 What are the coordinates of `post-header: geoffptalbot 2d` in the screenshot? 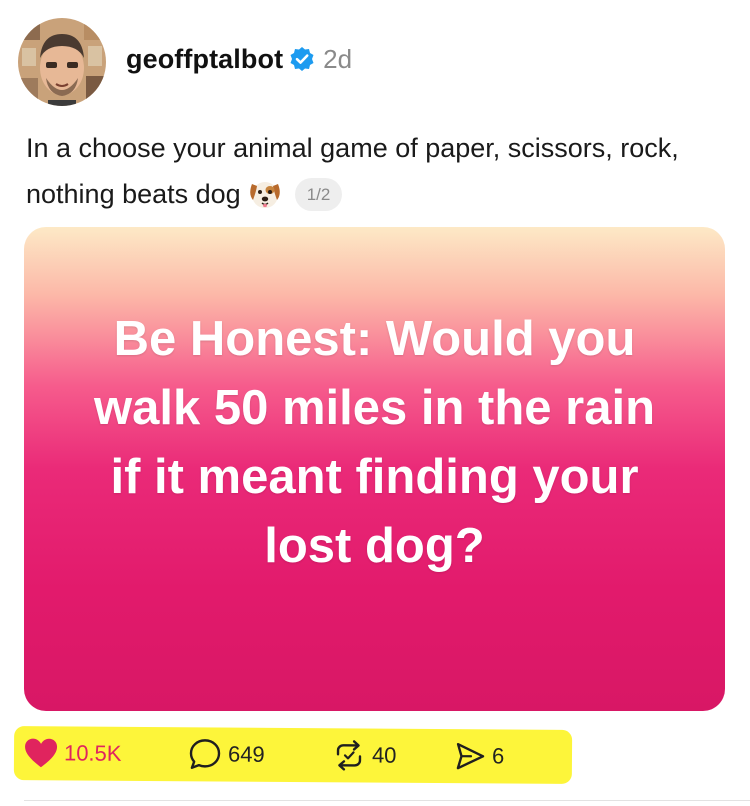 It's located at (185, 62).